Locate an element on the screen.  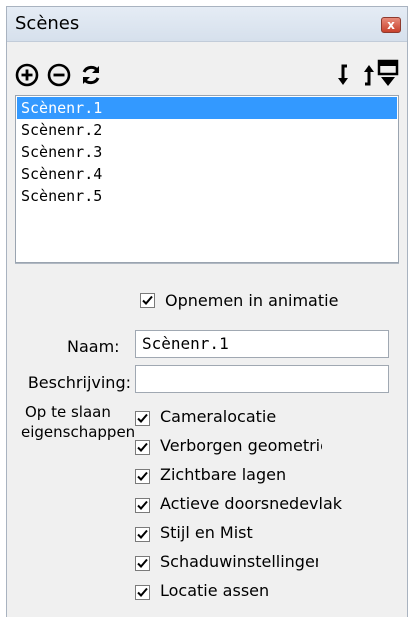
scene-item: Scènenr.2 is located at coordinates (207, 130).